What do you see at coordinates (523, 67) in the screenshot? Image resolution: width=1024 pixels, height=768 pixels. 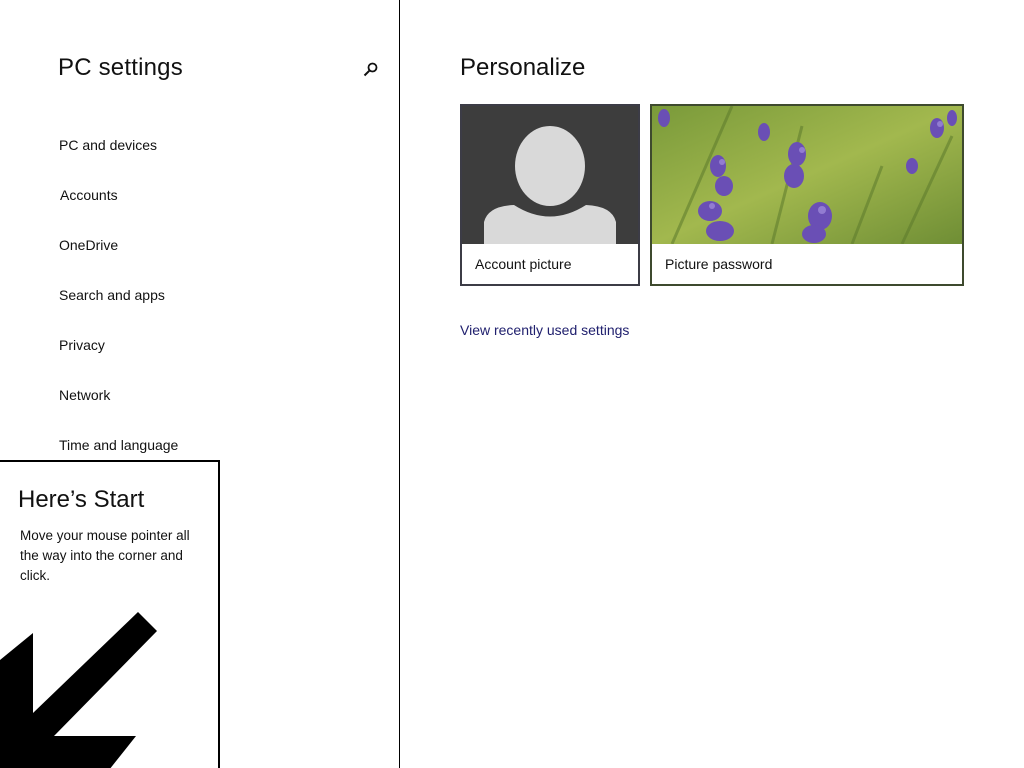 I see `personalize-heading: Personalize` at bounding box center [523, 67].